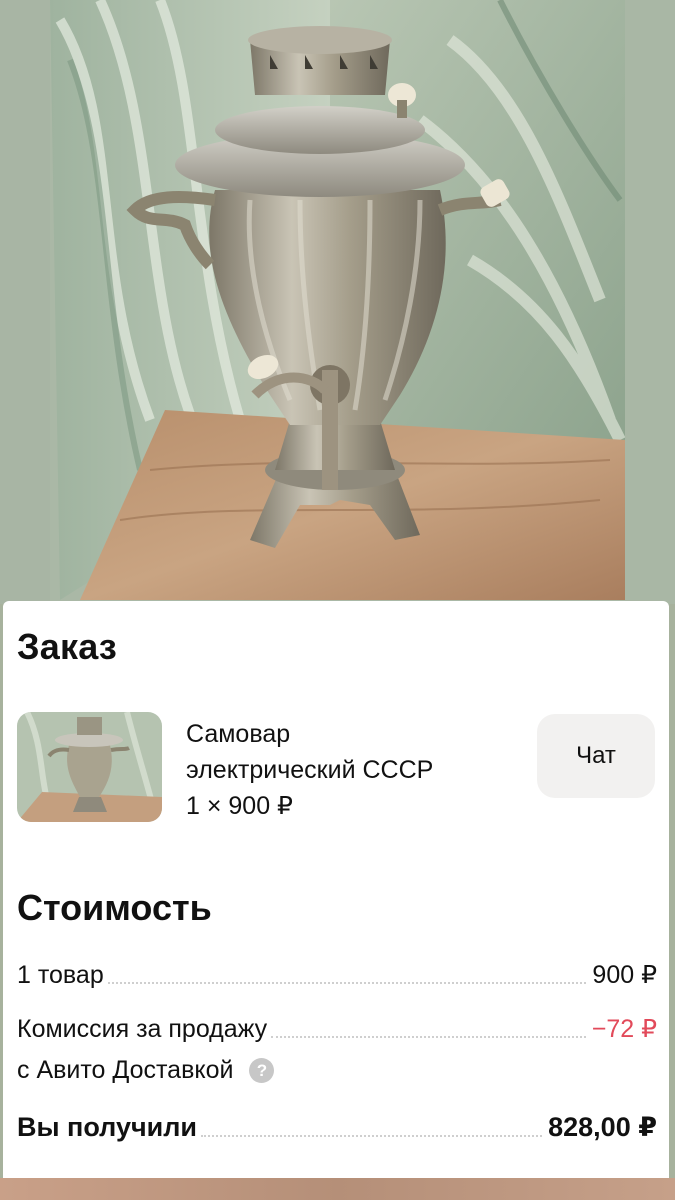 The width and height of the screenshot is (675, 1200). What do you see at coordinates (239, 806) in the screenshot?
I see `item-quantity-price: 1 × 900 ₽` at bounding box center [239, 806].